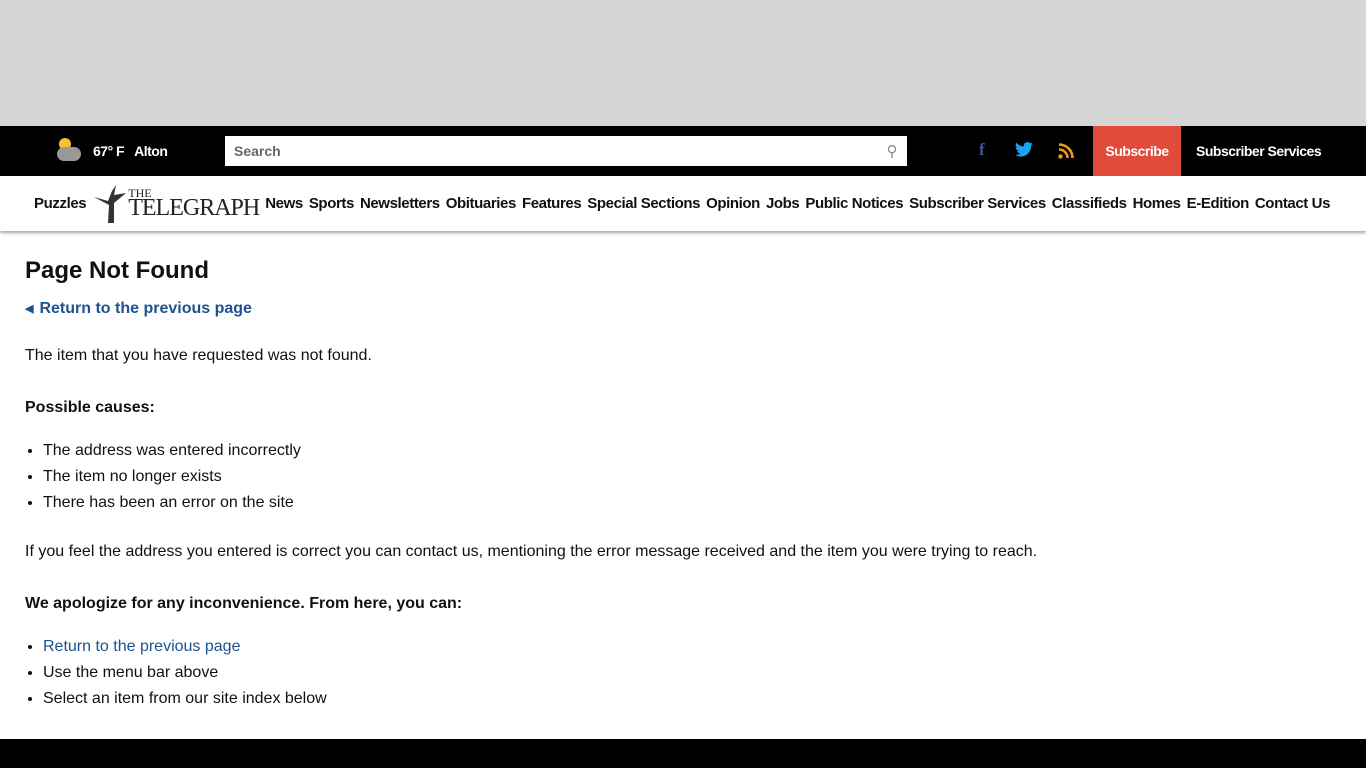 This screenshot has width=1366, height=768. Describe the element at coordinates (977, 203) in the screenshot. I see `nav-subscriber-services: Subscriber Services` at that location.